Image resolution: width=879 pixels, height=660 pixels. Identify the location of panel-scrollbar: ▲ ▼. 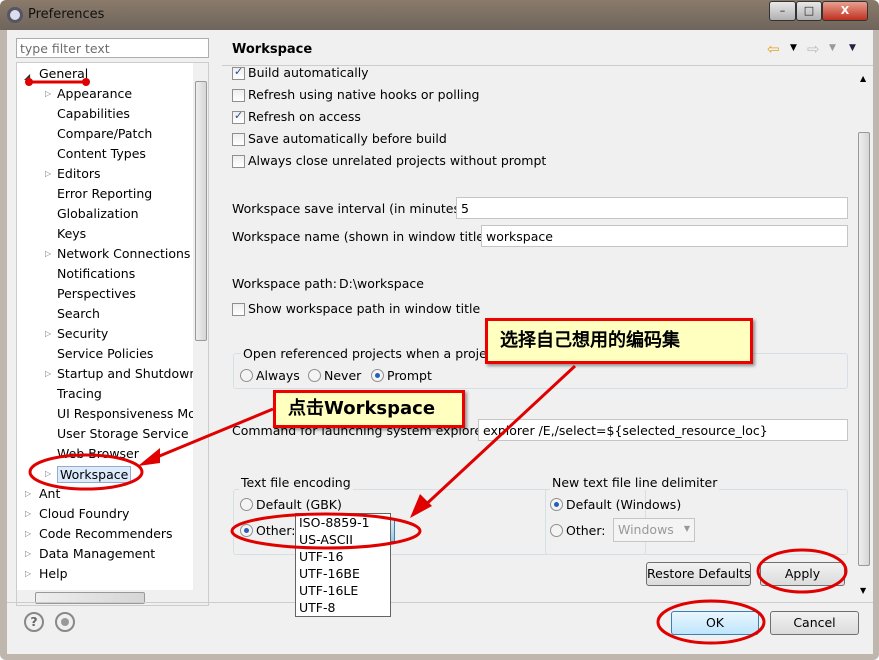
(864, 336).